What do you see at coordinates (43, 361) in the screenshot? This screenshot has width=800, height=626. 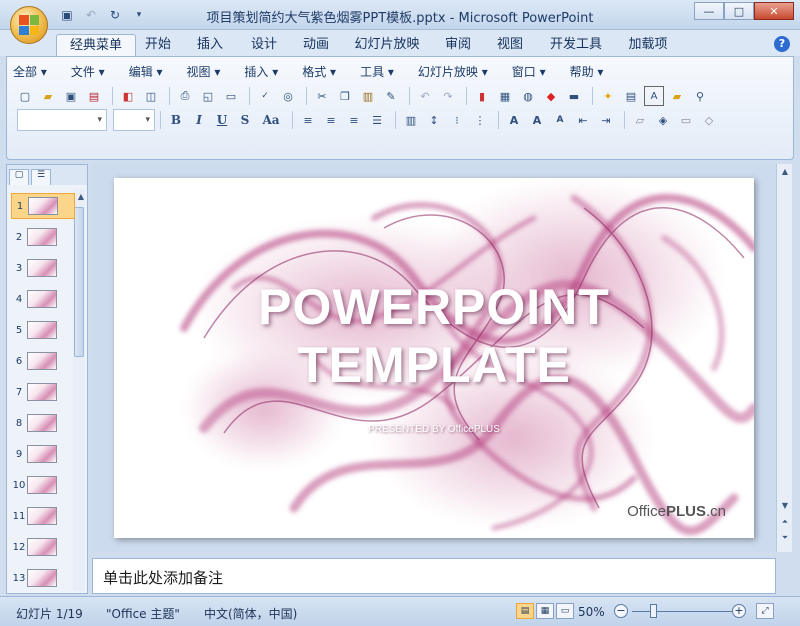 I see `slide-thumbnail: 6` at bounding box center [43, 361].